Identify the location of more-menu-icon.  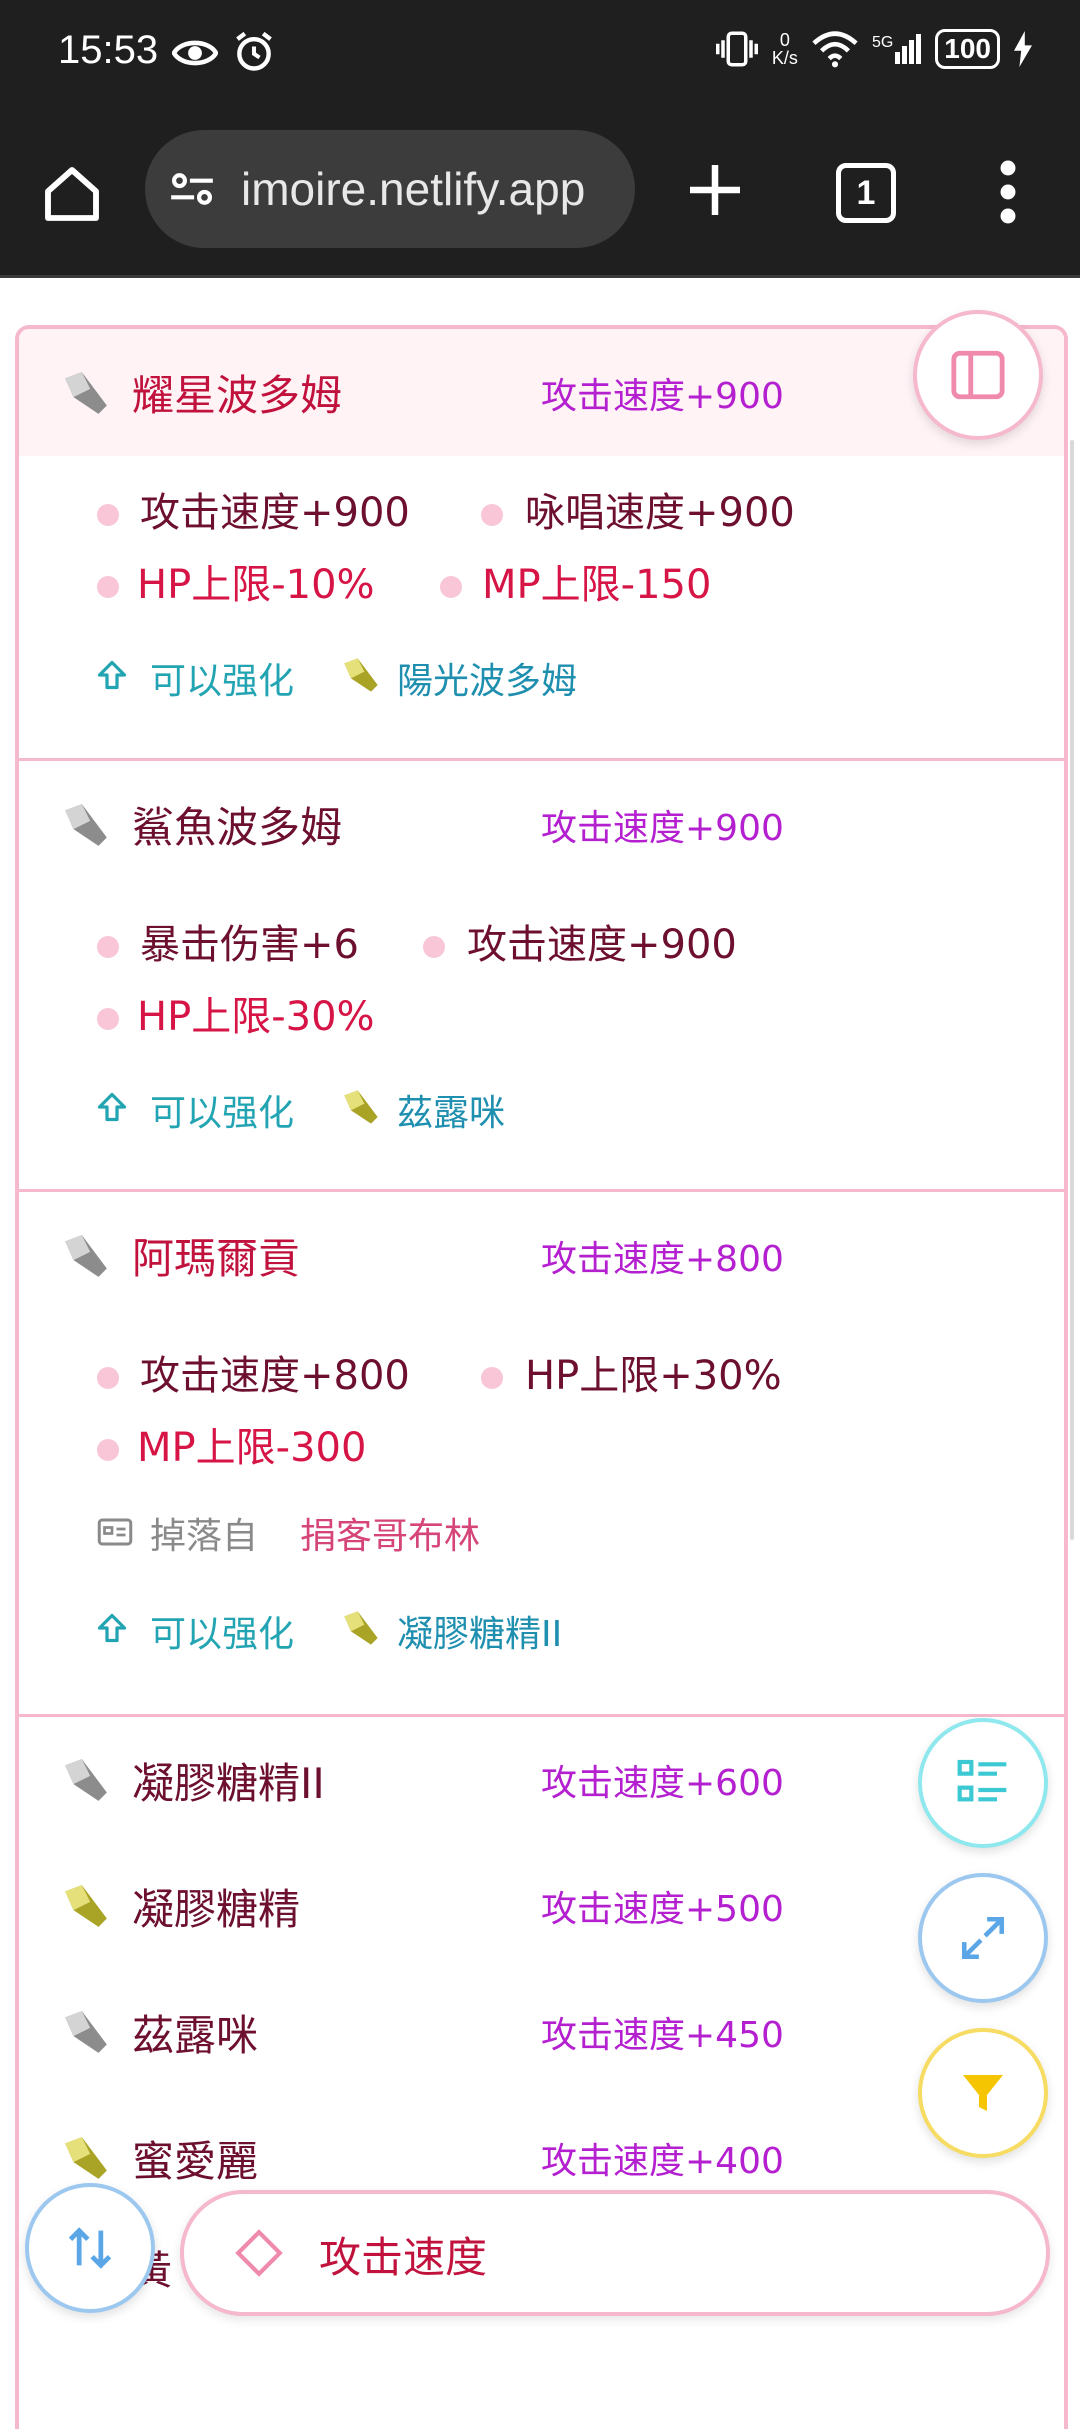
(1008, 192).